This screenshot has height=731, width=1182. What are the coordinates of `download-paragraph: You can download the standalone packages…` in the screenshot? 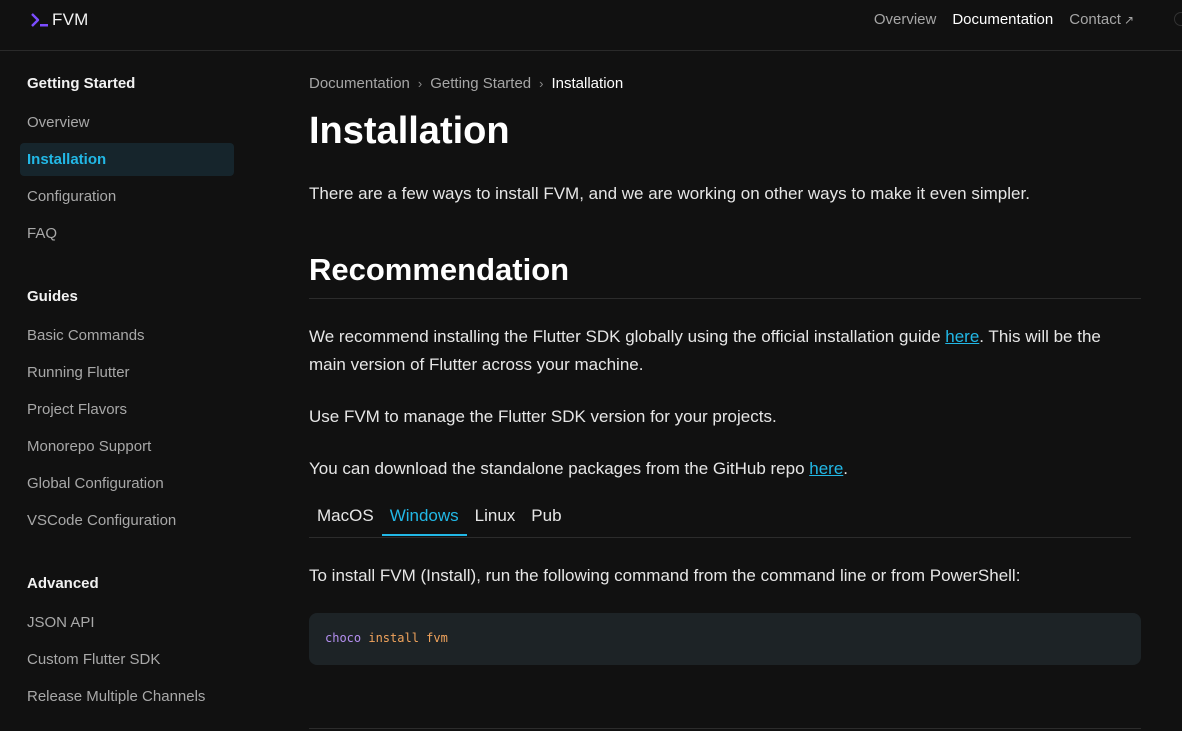 It's located at (578, 469).